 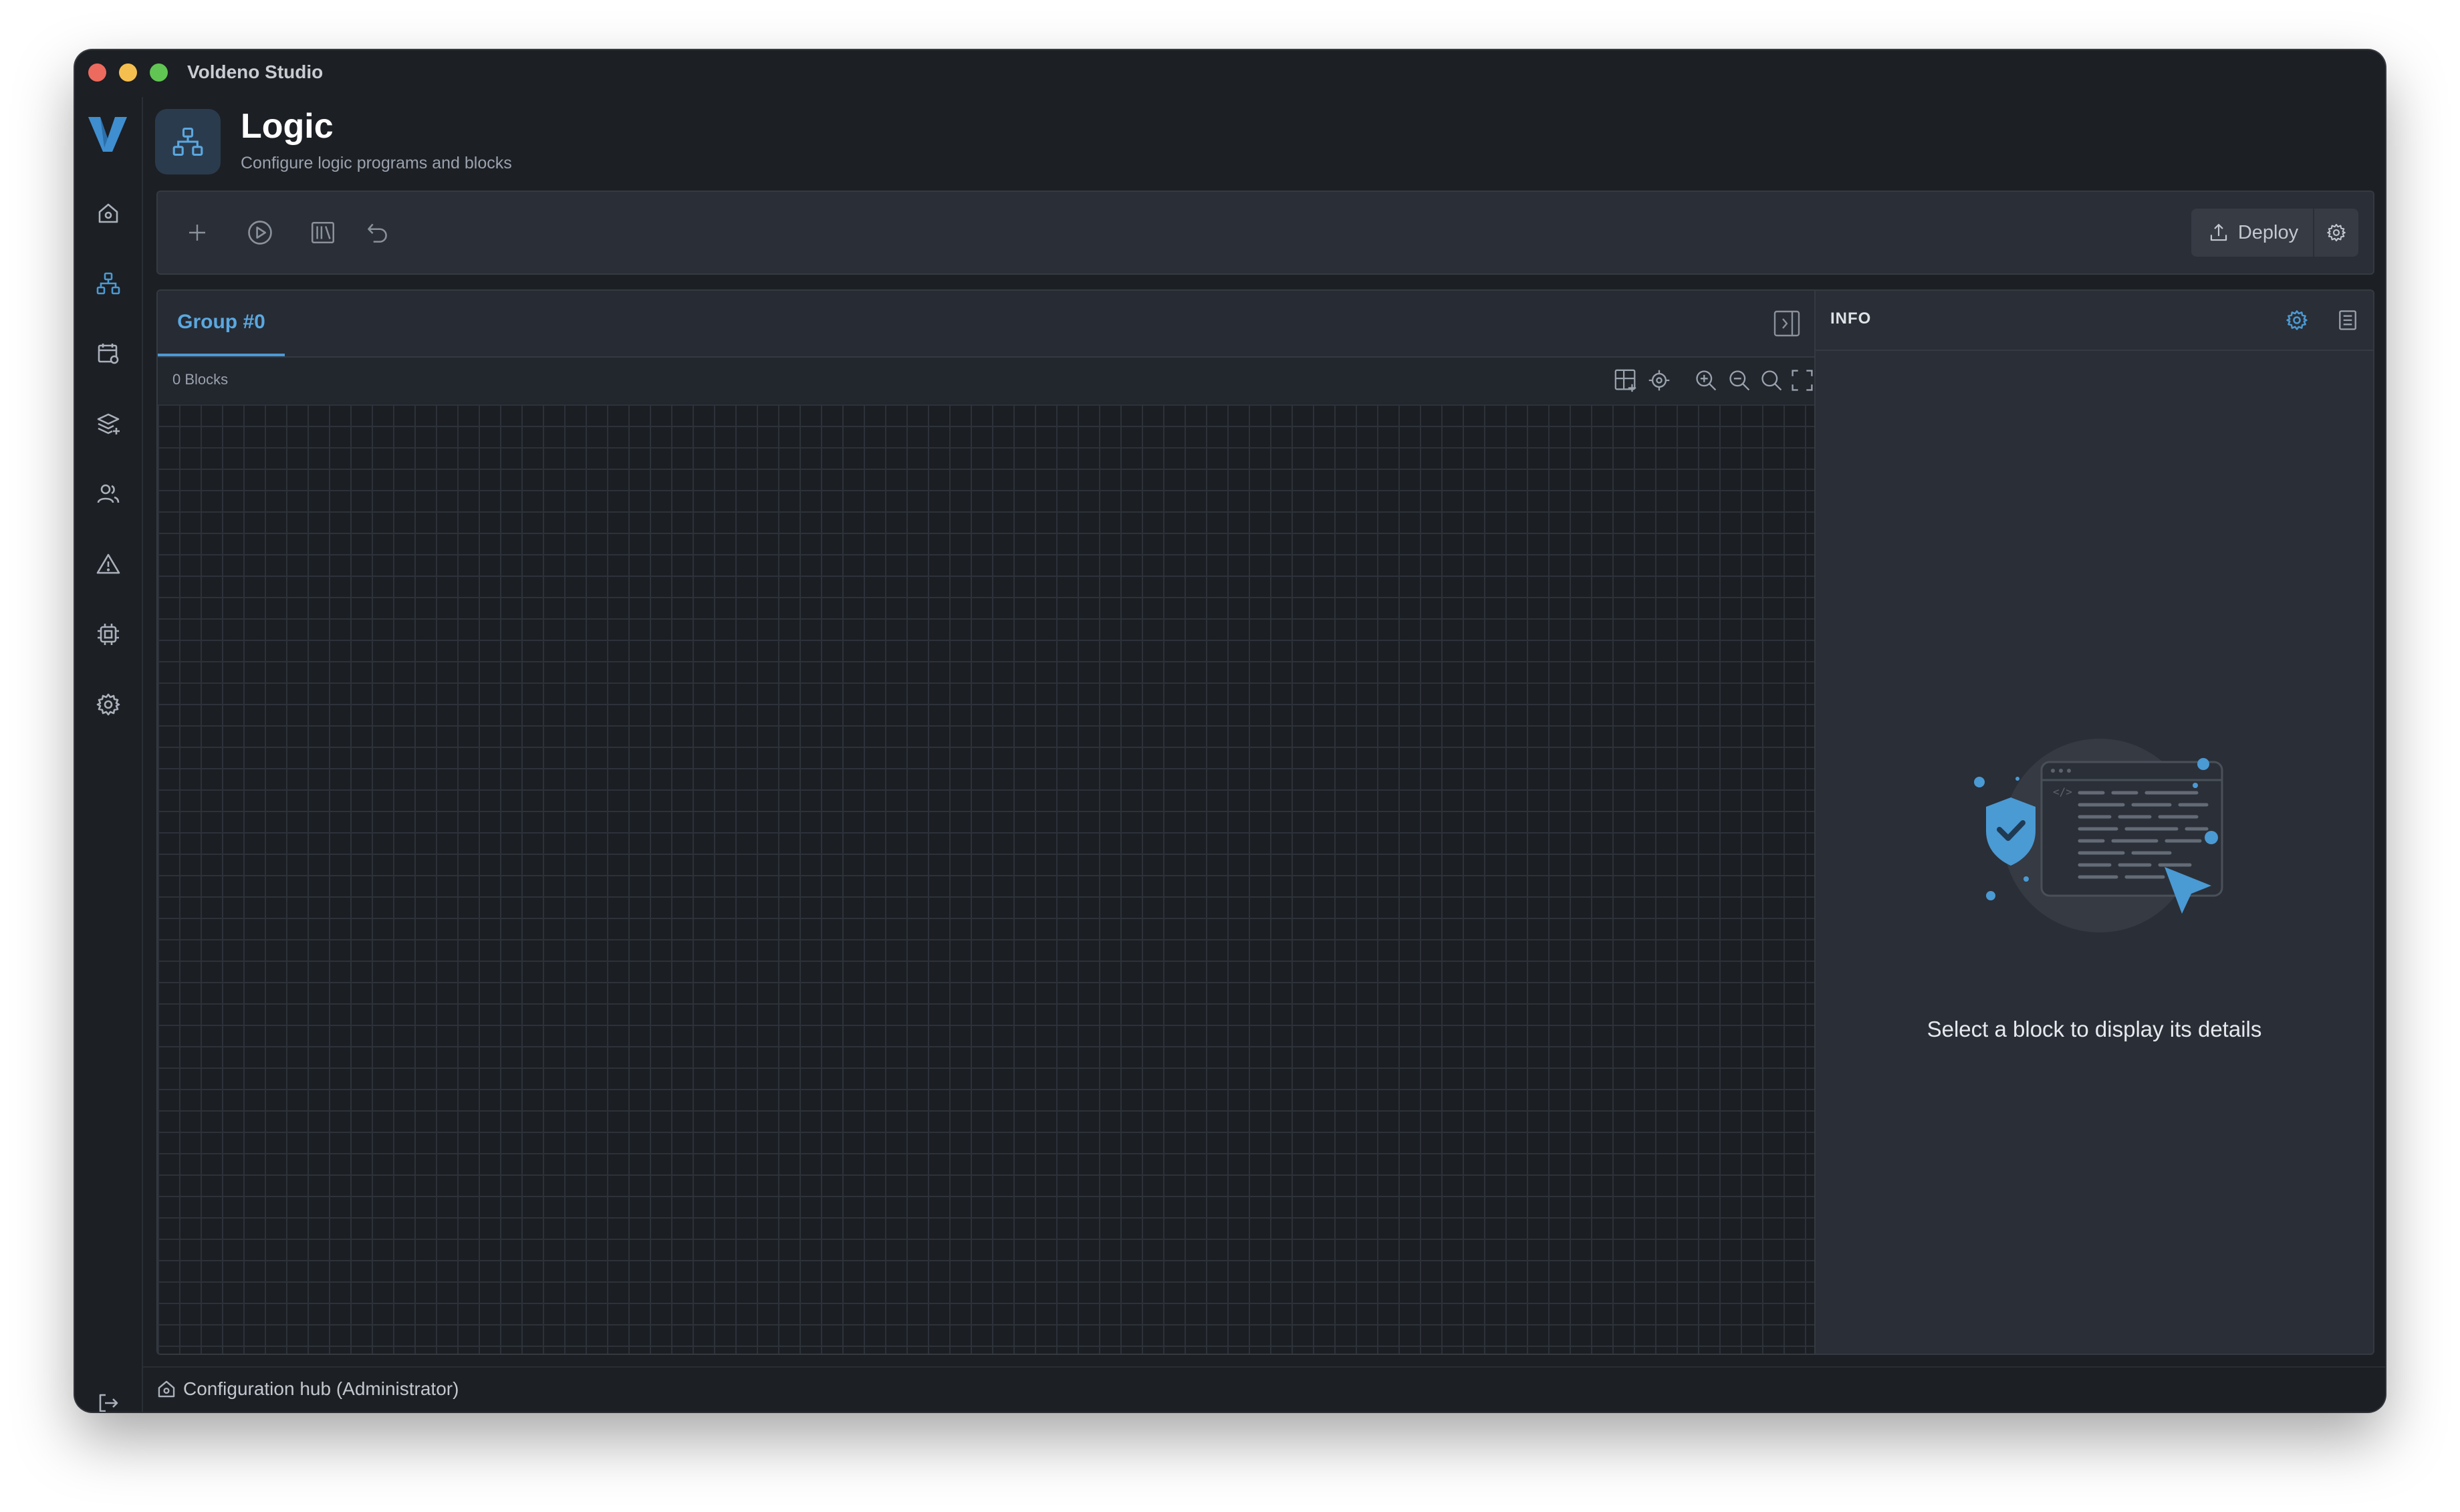 I want to click on deploy-settings-button, so click(x=2335, y=233).